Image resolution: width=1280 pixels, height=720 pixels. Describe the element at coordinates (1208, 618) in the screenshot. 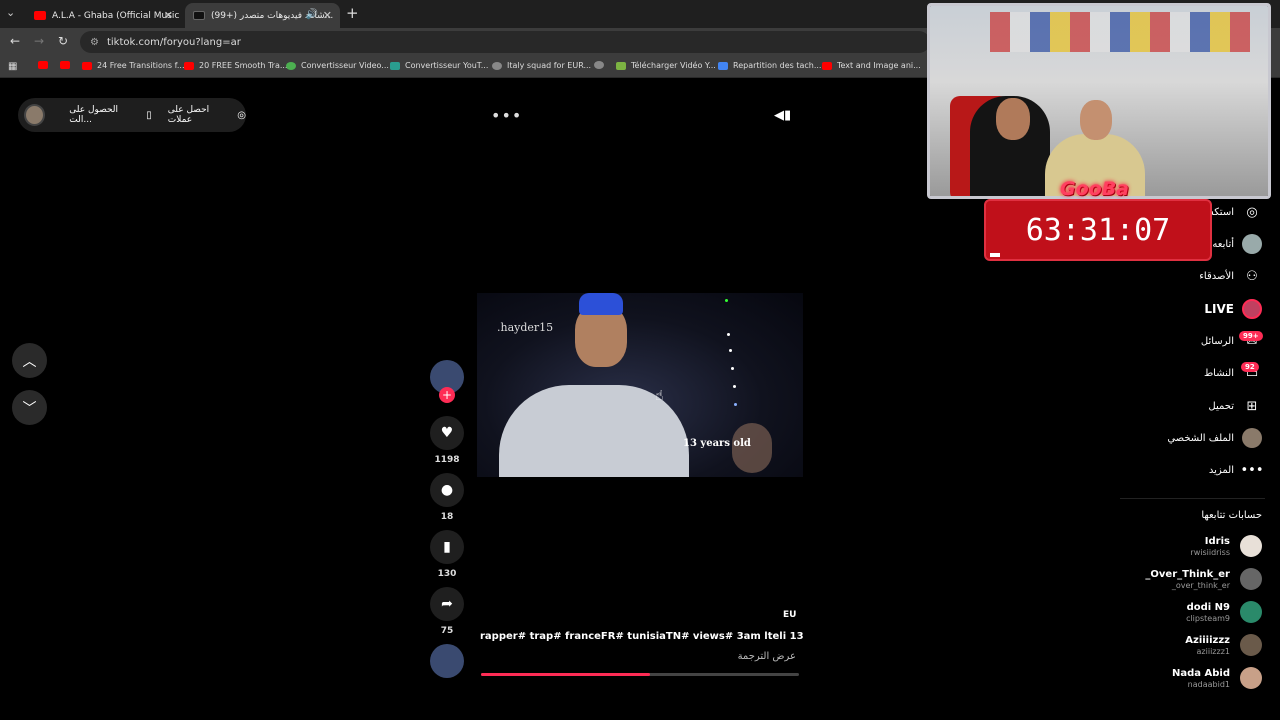

I see `account-handle: clipsteam9` at that location.